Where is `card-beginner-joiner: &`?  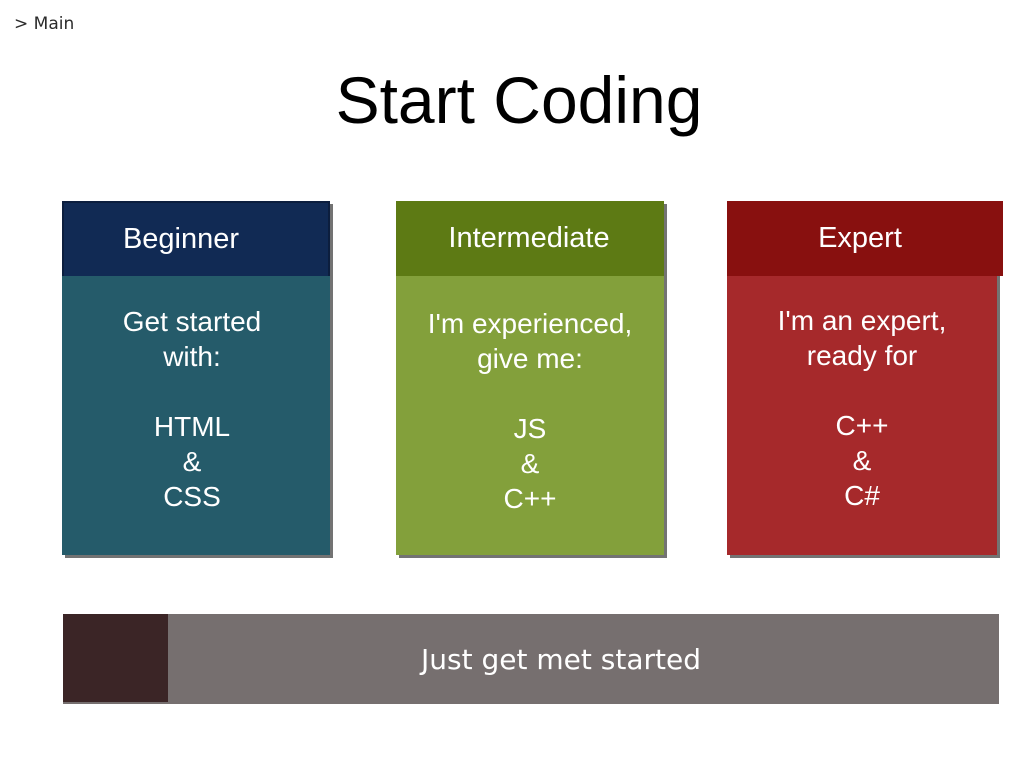
card-beginner-joiner: & is located at coordinates (192, 461).